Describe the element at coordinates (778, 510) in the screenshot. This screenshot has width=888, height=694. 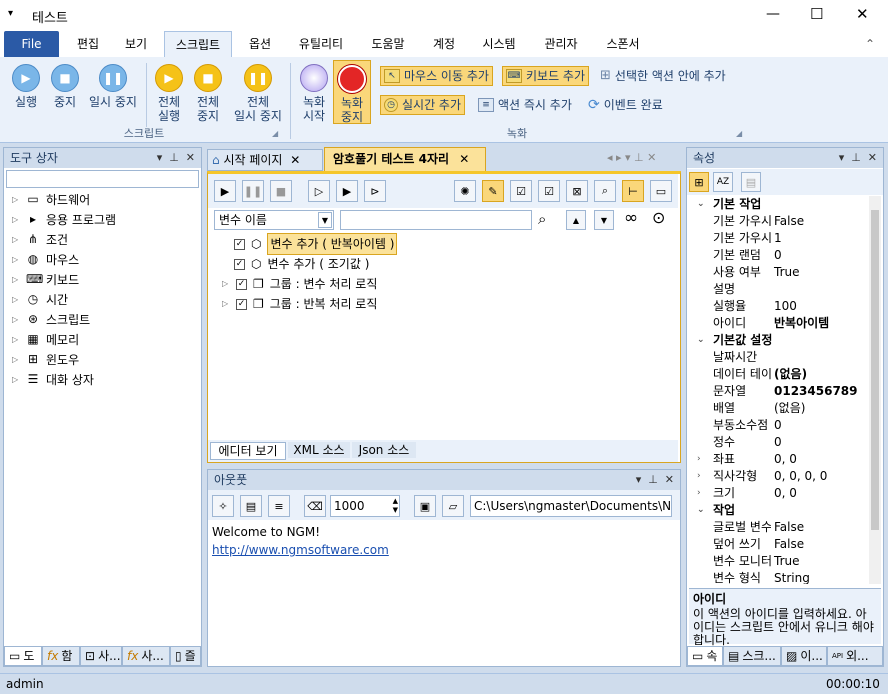
I see `property-category: ⌄ 작업` at that location.